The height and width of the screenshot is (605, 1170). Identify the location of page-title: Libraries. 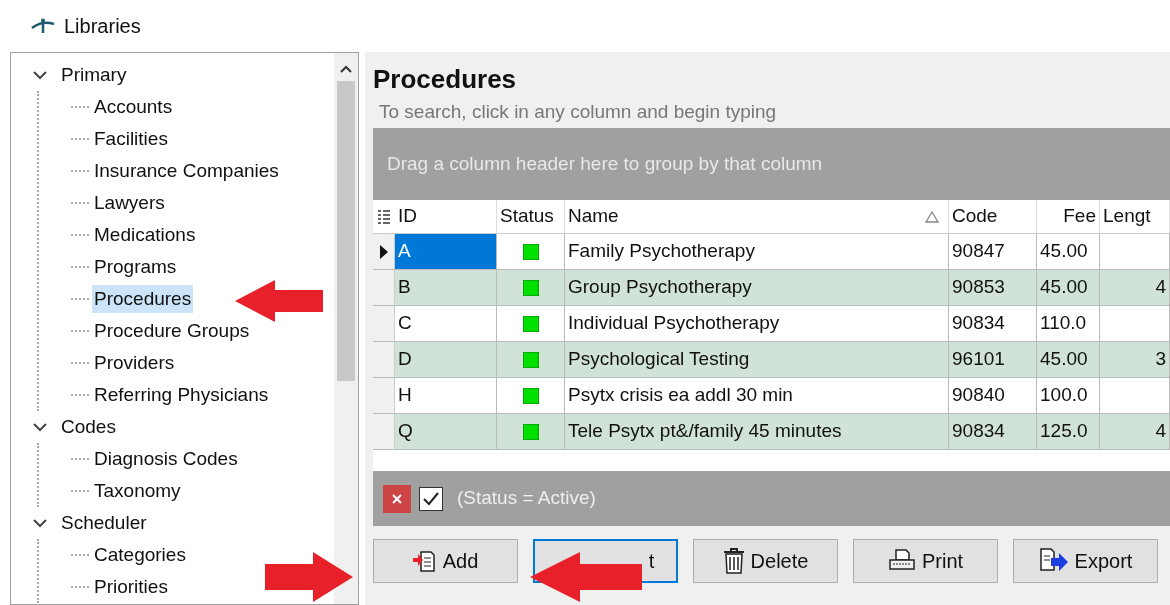
(102, 26).